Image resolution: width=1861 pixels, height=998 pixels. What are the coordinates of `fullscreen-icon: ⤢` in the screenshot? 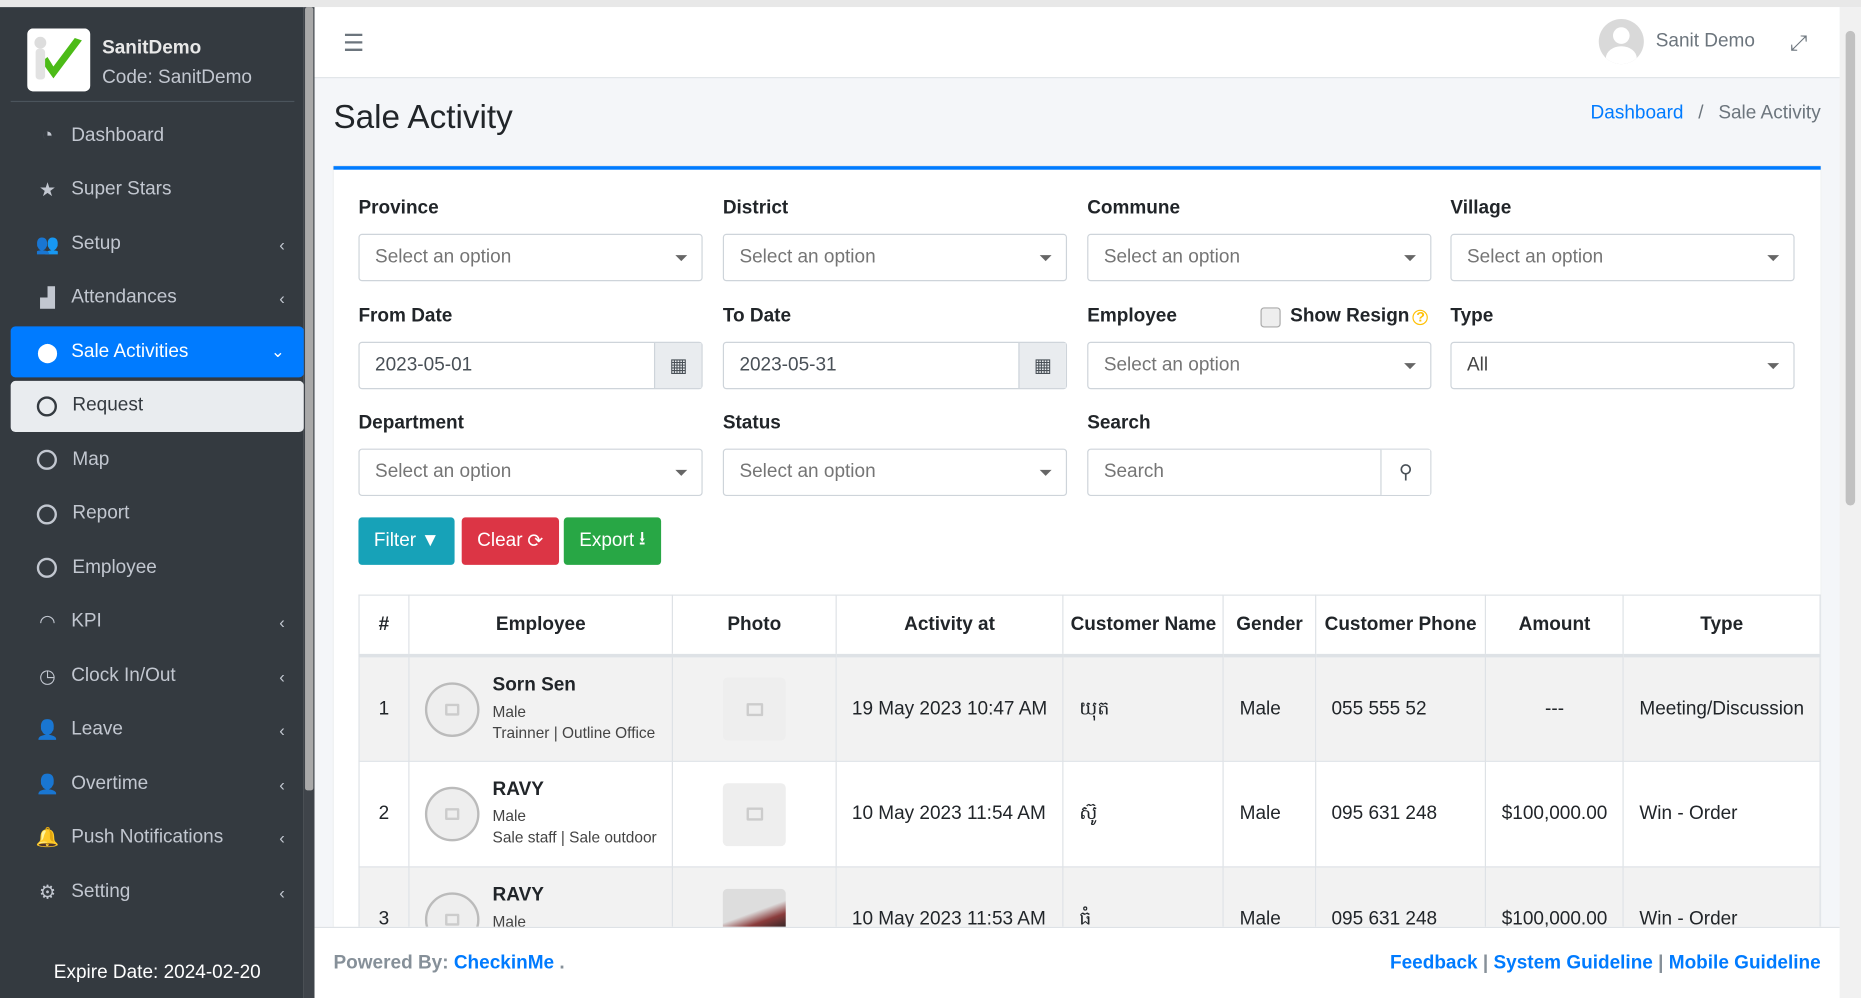 It's located at (1798, 43).